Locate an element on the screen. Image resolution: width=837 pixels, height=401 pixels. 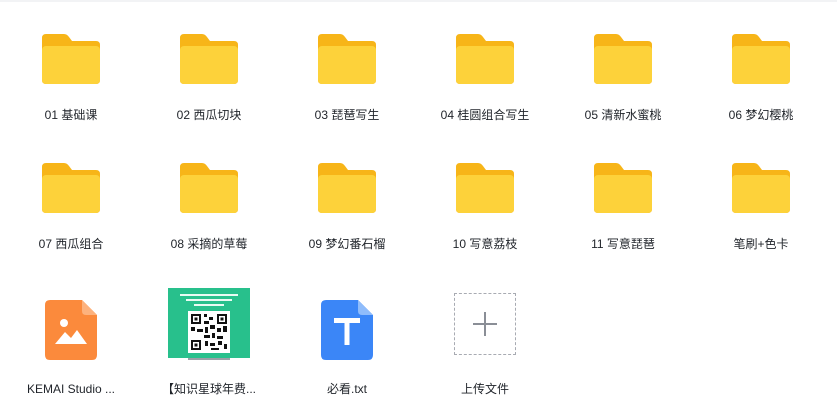
folder-item-07: 07 西瓜组合 is located at coordinates (71, 205).